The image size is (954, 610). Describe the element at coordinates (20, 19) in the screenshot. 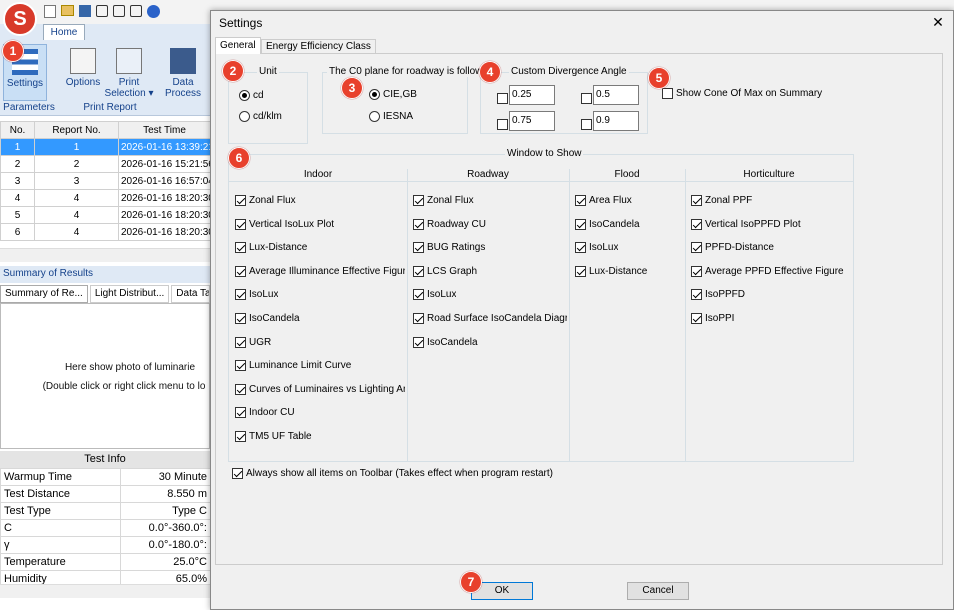

I see `app-logo-icon: S` at that location.